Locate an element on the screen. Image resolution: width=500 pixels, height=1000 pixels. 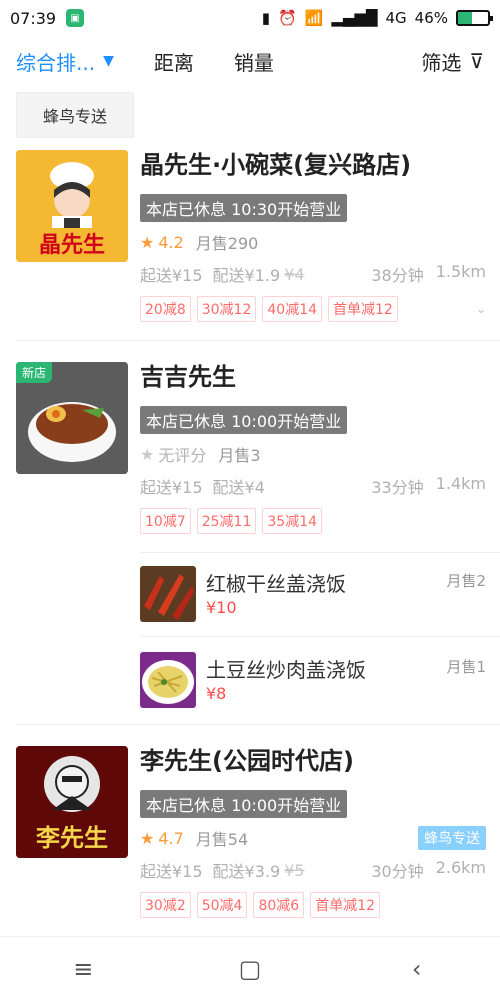
dish-price: ¥10 is located at coordinates (221, 607).